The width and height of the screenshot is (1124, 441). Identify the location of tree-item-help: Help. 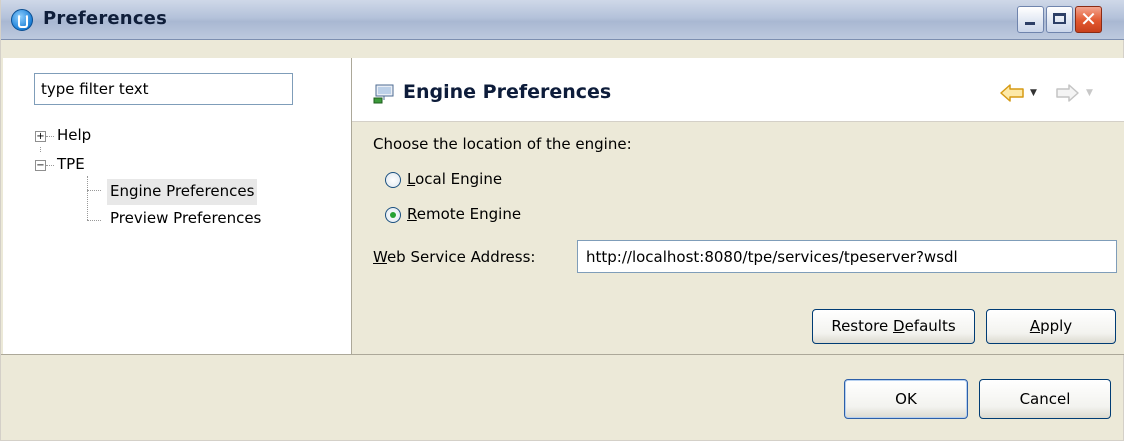
(74, 135).